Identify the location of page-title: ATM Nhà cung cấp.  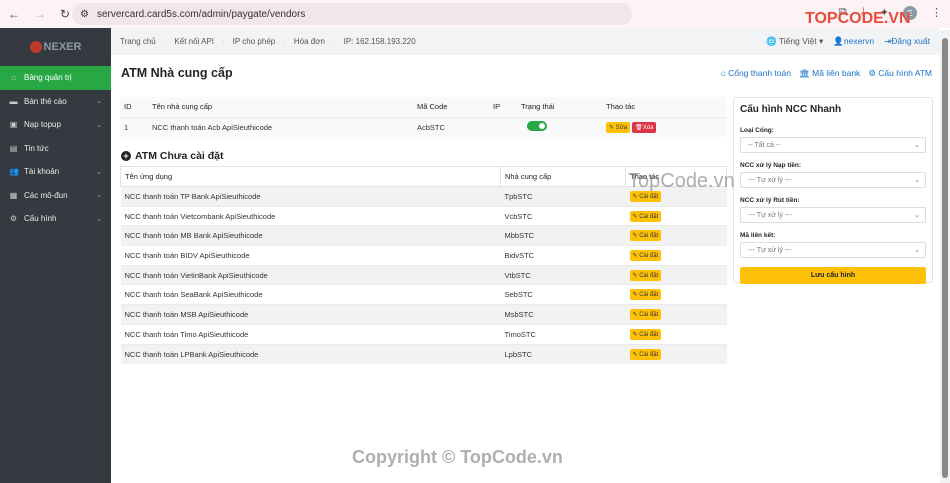
(177, 73).